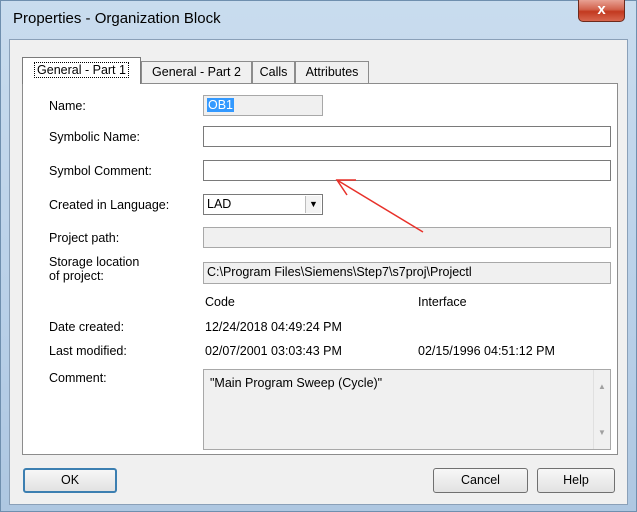 This screenshot has height=512, width=637. Describe the element at coordinates (88, 351) in the screenshot. I see `last-modified-label: Last modified:` at that location.